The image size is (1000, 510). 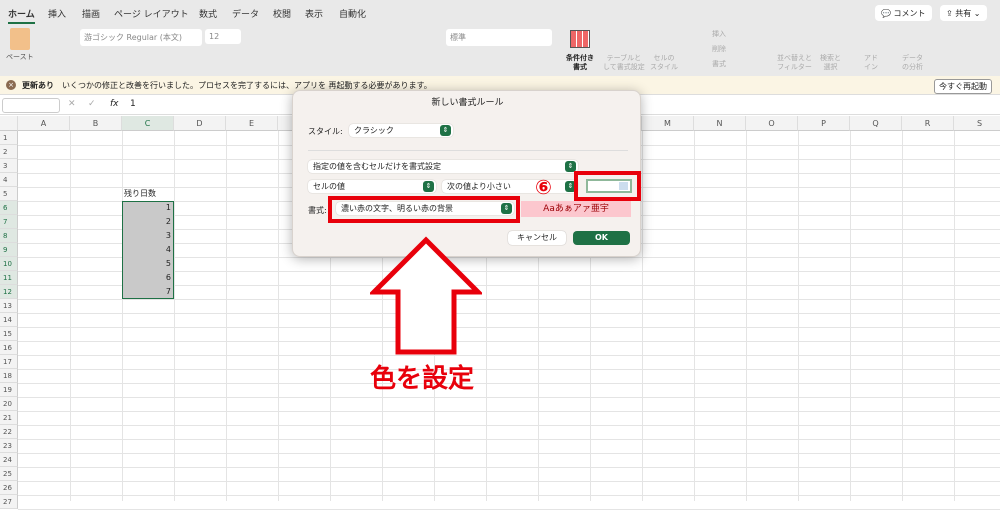 I want to click on share-button: ⇪ 共有 ⌄, so click(x=963, y=13).